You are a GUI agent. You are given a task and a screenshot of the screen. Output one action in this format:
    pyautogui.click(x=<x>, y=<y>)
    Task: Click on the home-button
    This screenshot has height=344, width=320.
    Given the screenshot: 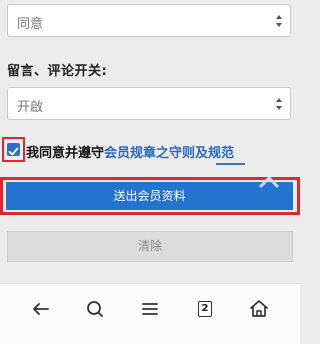 What is the action you would take?
    pyautogui.click(x=259, y=309)
    